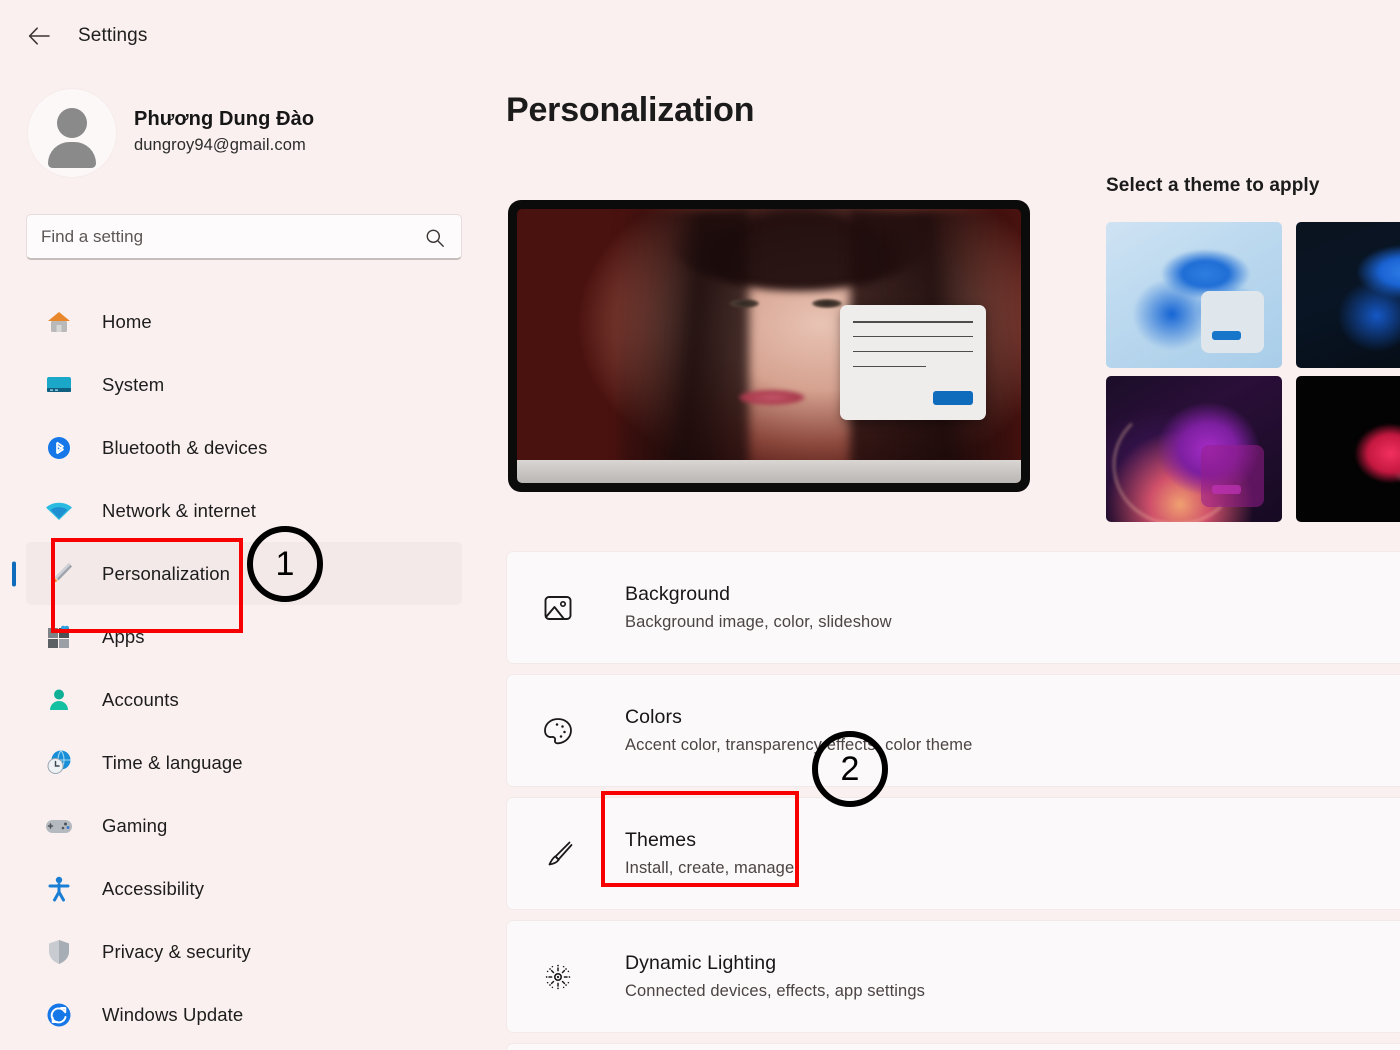 The width and height of the screenshot is (1400, 1050). I want to click on search-input, so click(244, 236).